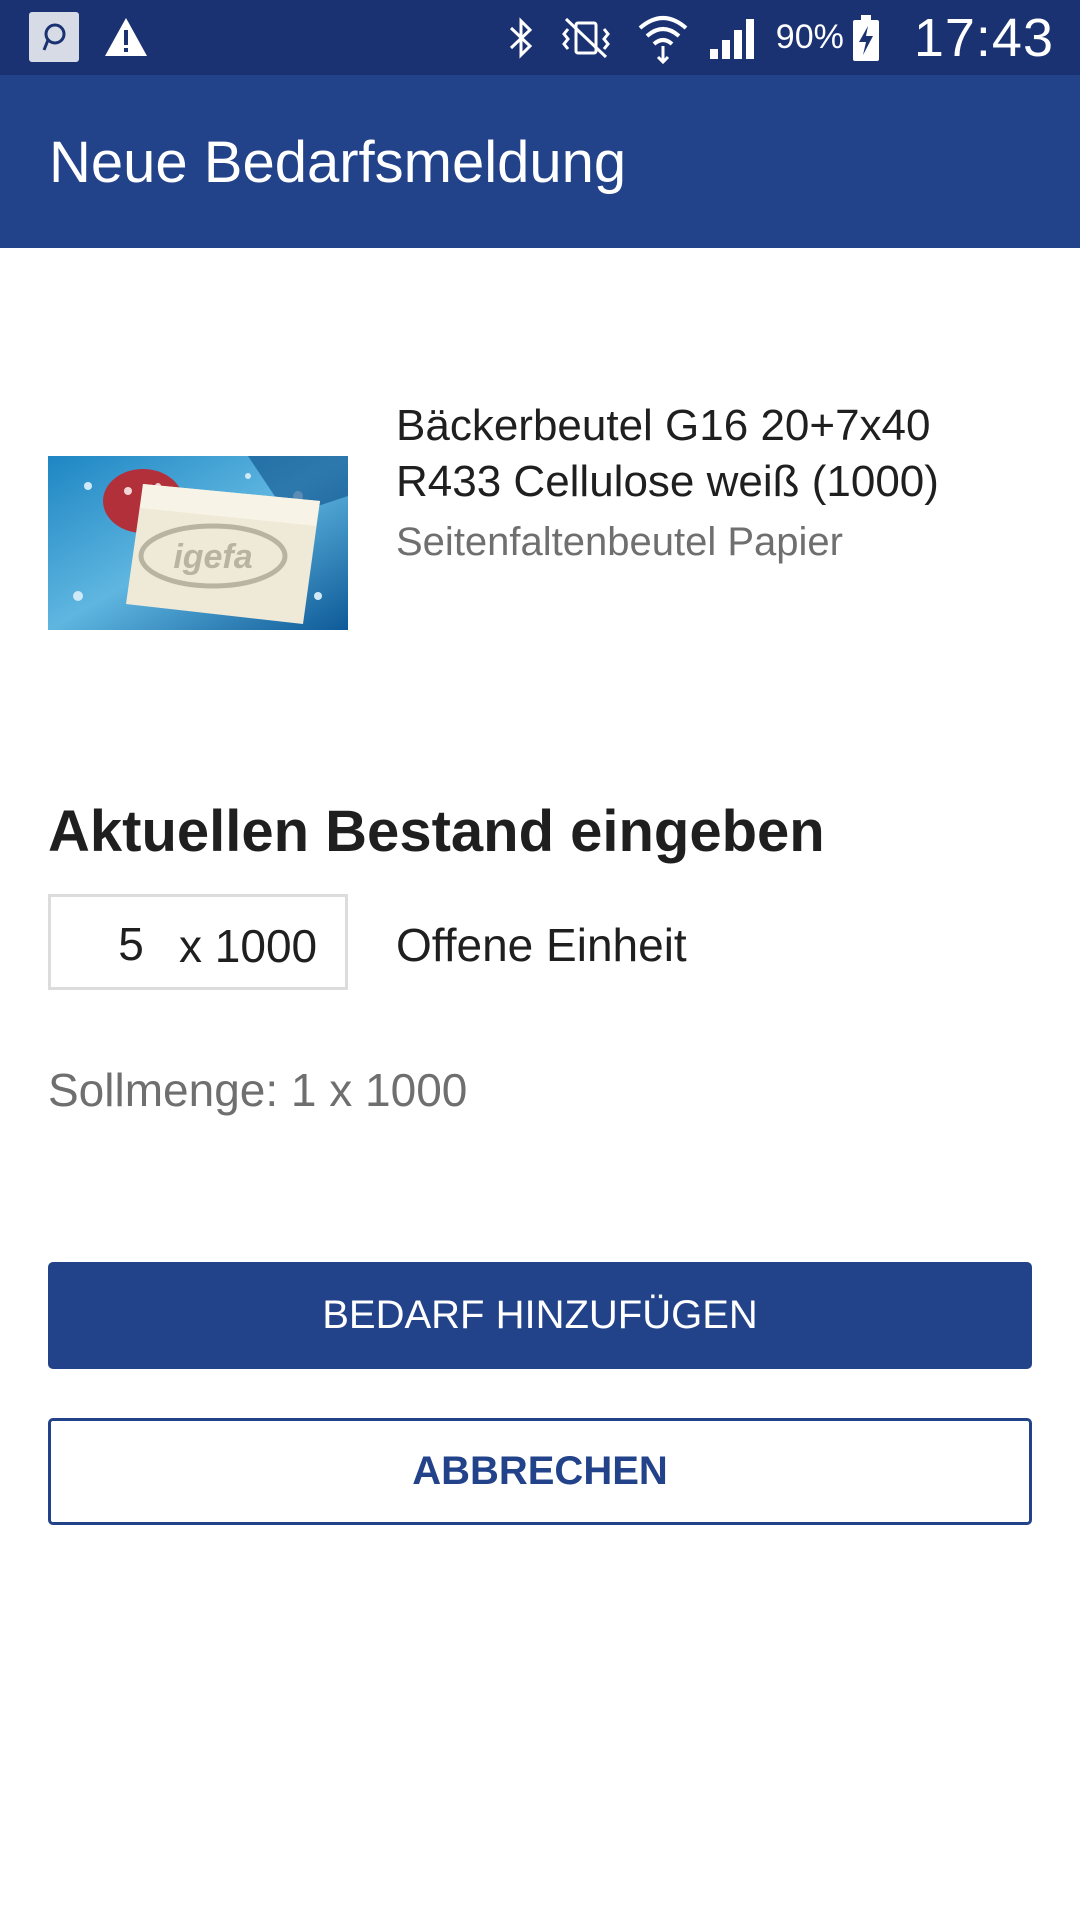  Describe the element at coordinates (521, 38) in the screenshot. I see `bluetooth-icon` at that location.